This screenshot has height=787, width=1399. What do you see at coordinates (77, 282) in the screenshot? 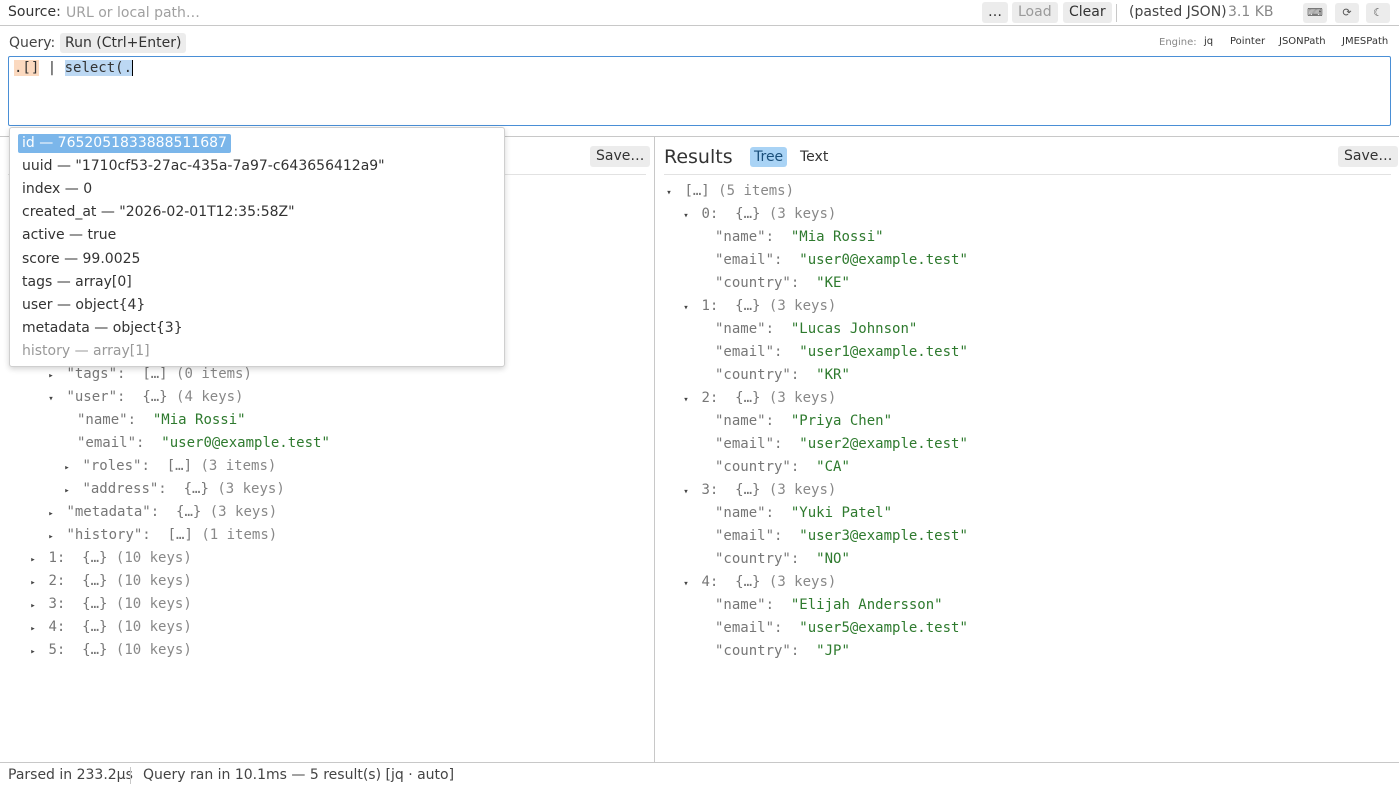
I see `autocomplete-item: tags — array[0]` at bounding box center [77, 282].